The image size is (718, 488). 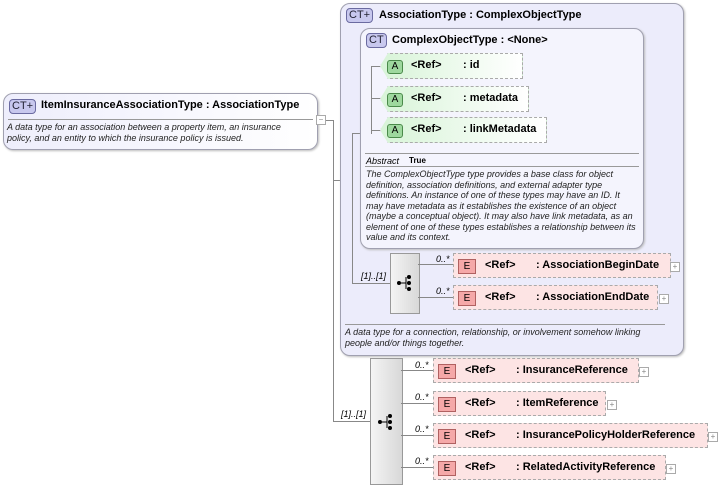 I want to click on element-name: : AssociationEndDate, so click(x=593, y=297).